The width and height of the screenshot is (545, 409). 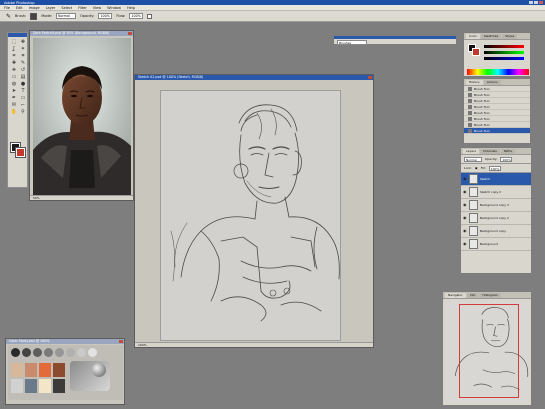 What do you see at coordinates (23, 70) in the screenshot?
I see `history-brush-icon: ↺` at bounding box center [23, 70].